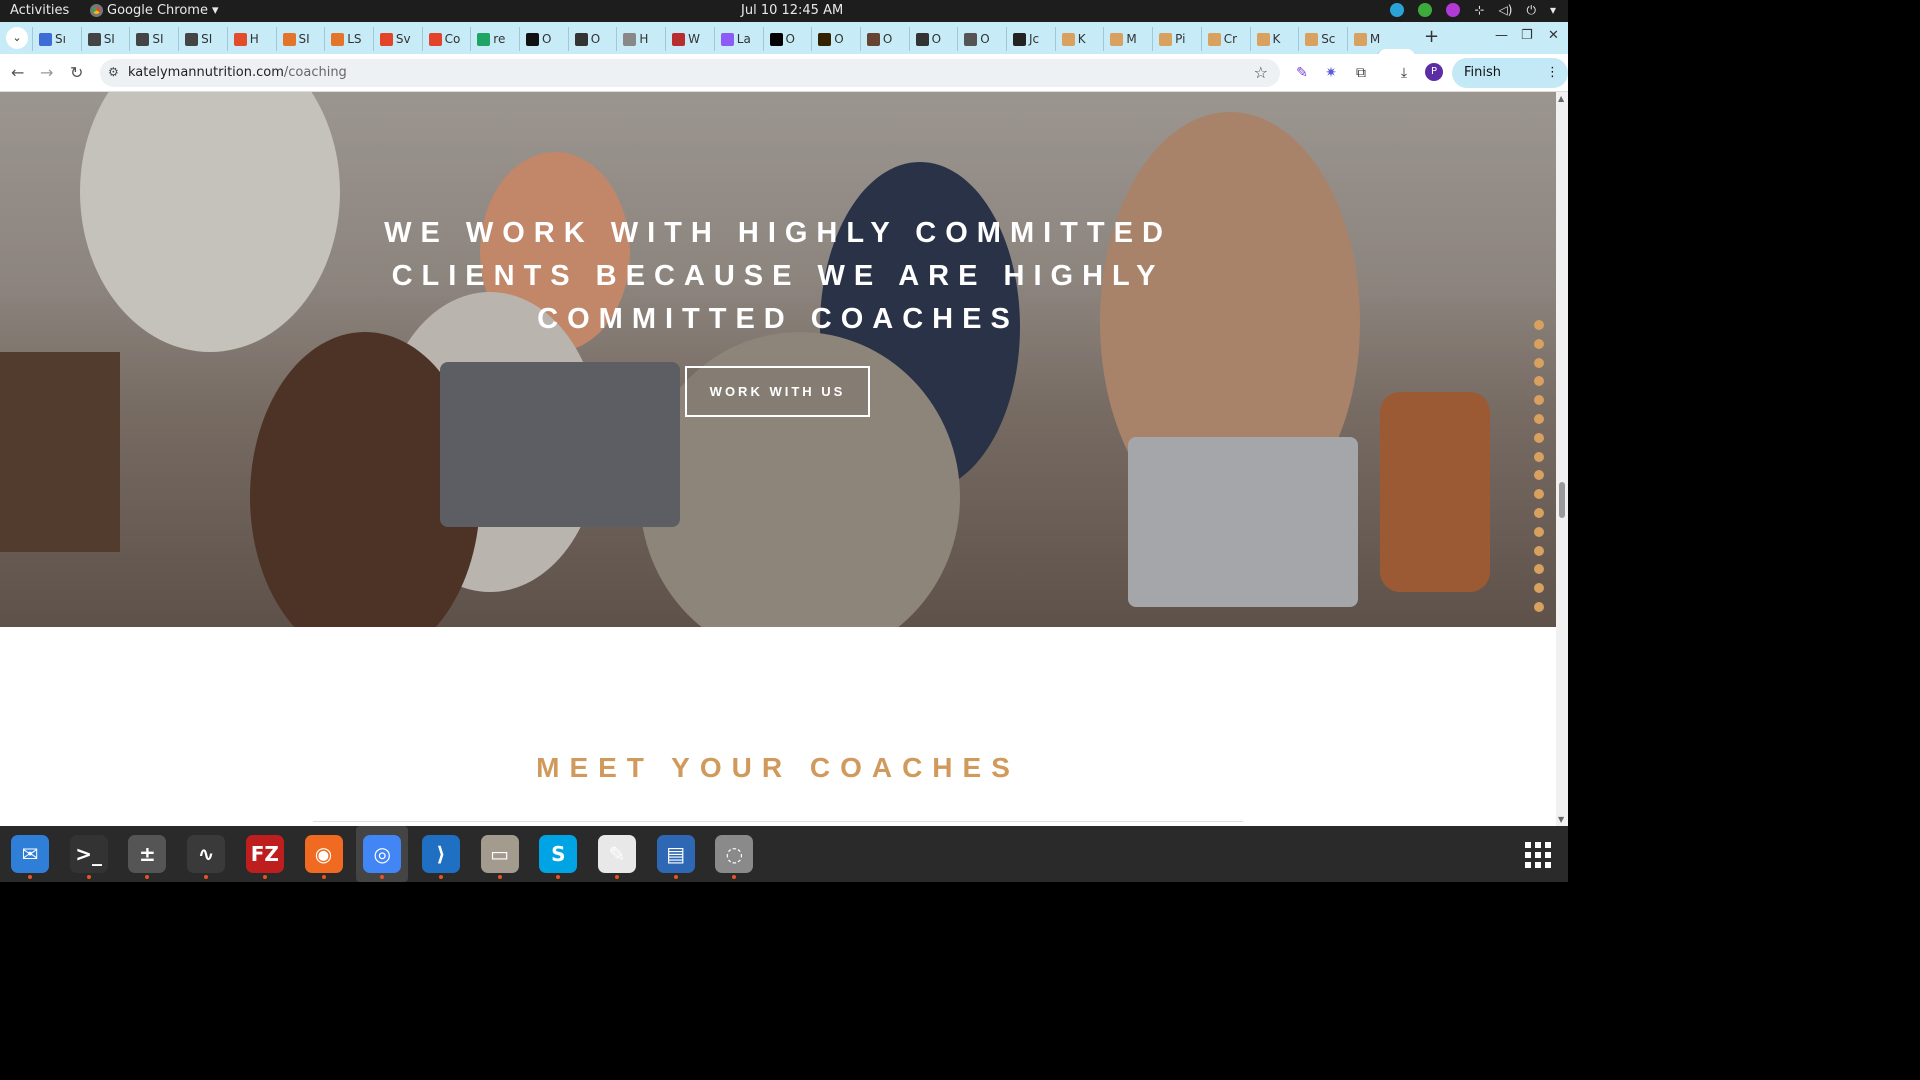  Describe the element at coordinates (1431, 36) in the screenshot. I see `new-tab-button: +` at that location.